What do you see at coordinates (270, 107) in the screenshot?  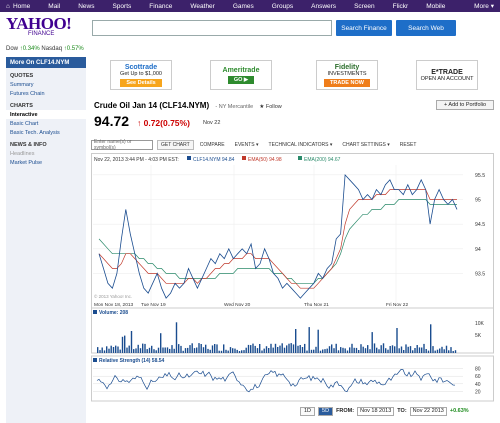 I see `follow-button: ★ Follow` at bounding box center [270, 107].